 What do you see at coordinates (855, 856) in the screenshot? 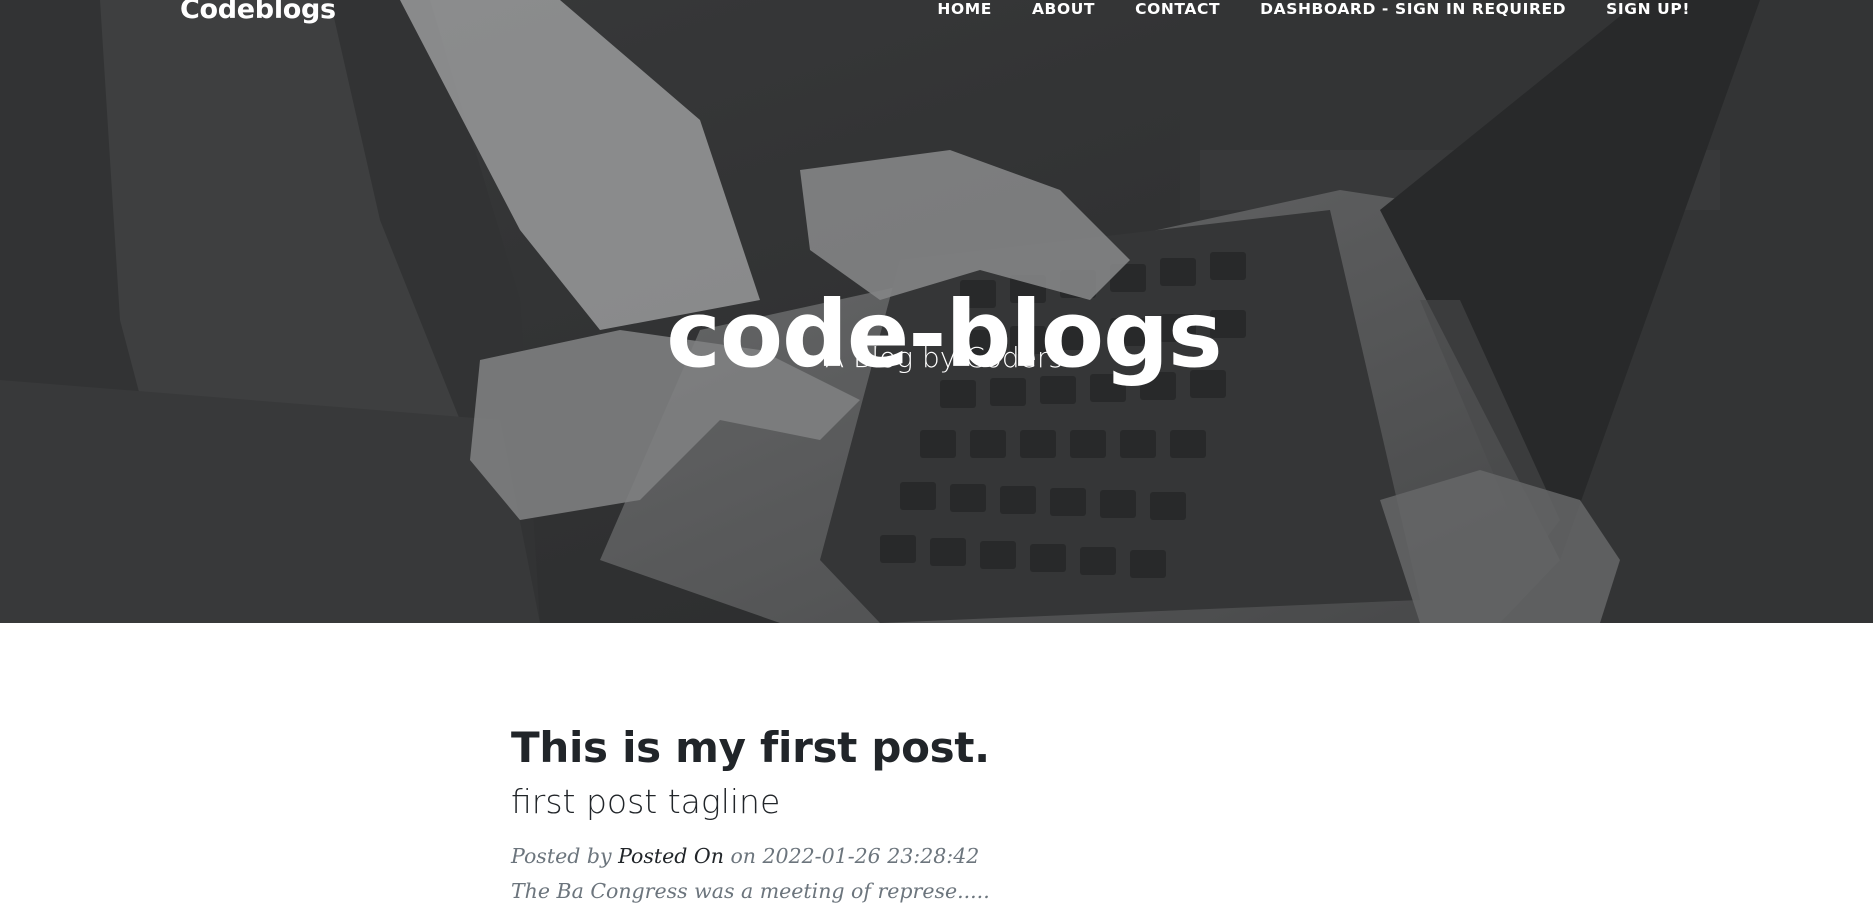
I see `post-date: on 2022-01-26 23:28:42` at bounding box center [855, 856].